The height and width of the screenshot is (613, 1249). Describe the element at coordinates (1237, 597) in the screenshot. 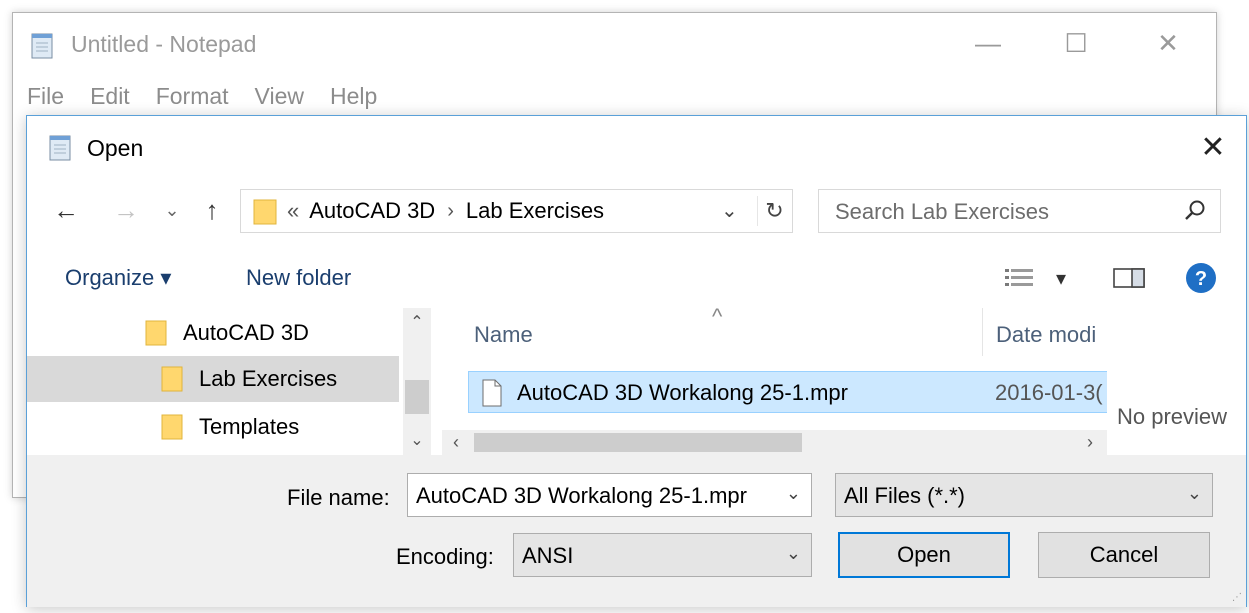

I see `resize-grip-icon: ⋰` at that location.